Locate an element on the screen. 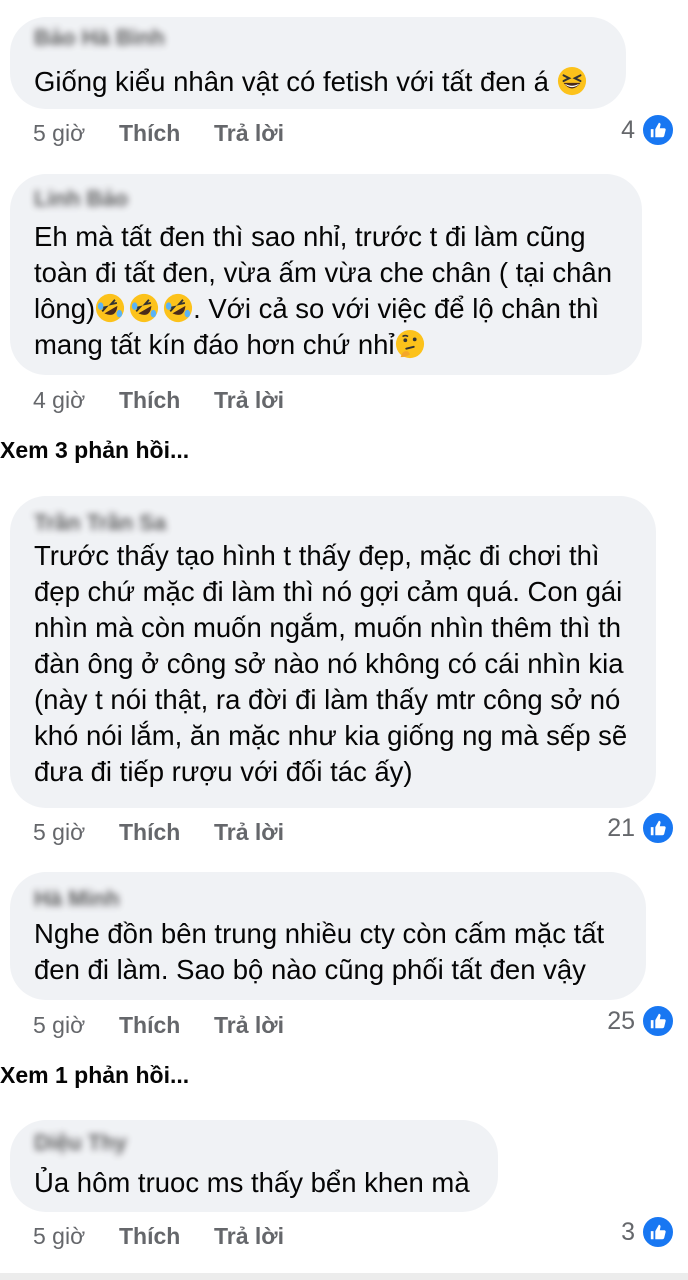  comment-text-line: Ủa hôm truoc ms thấy bển khen mà is located at coordinates (252, 1182).